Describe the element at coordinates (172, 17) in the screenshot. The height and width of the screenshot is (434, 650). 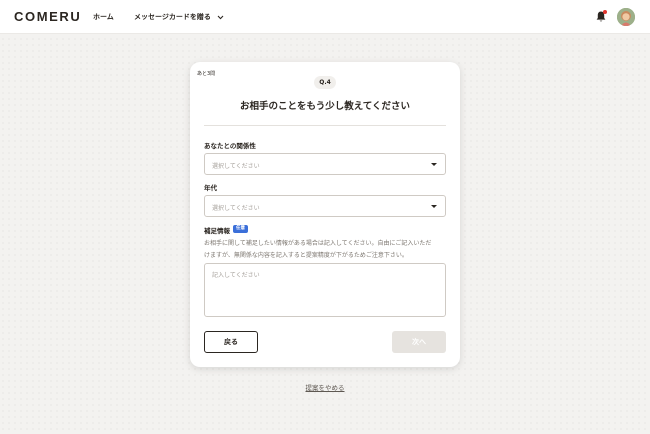
I see `nav-send-message-card-label: メッセージカードを贈る` at that location.